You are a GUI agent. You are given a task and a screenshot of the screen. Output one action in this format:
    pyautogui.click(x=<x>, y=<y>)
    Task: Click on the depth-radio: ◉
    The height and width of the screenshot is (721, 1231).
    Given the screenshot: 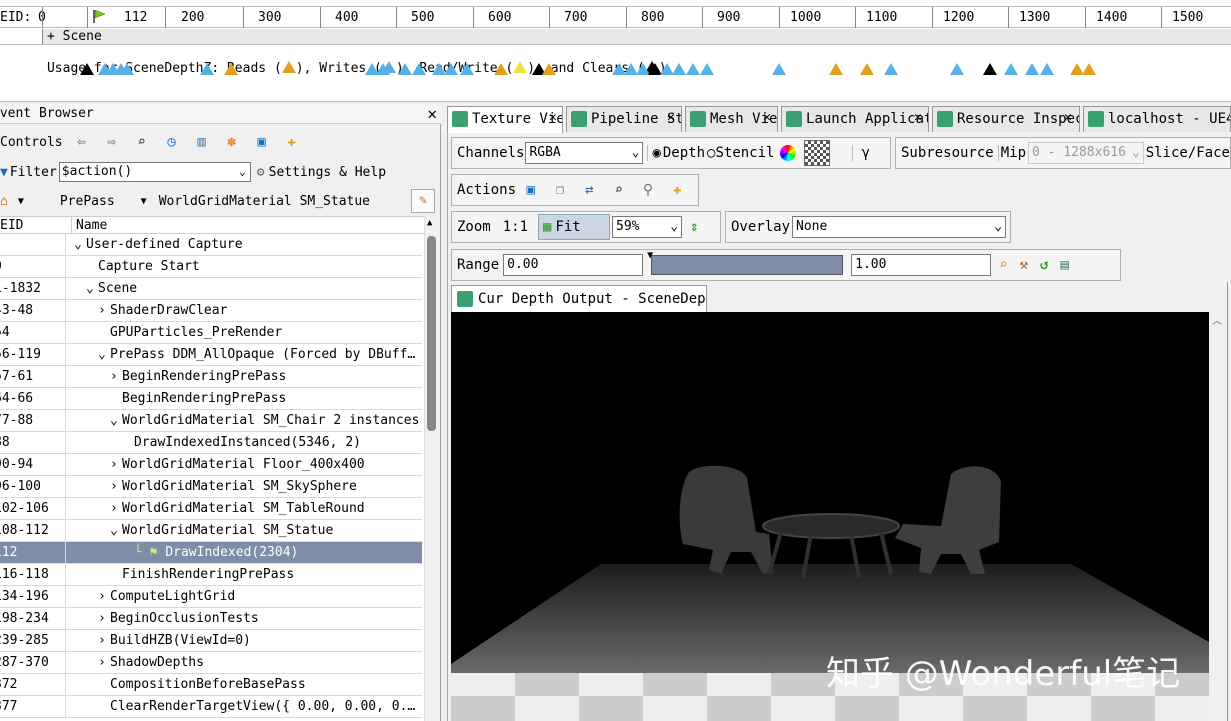 What is the action you would take?
    pyautogui.click(x=654, y=153)
    